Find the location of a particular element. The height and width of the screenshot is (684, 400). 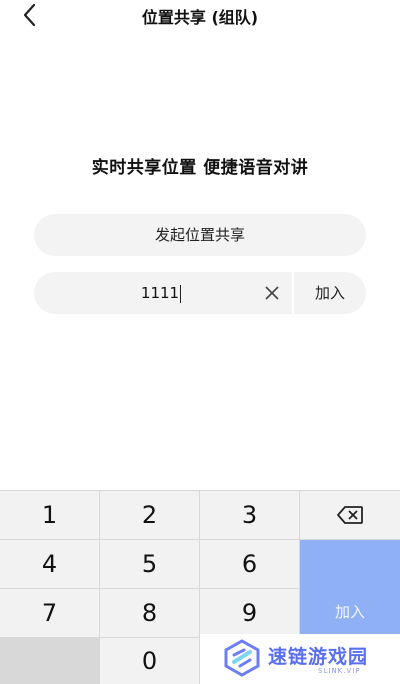

subtitle: 实时共享位置 便捷语音对讲 is located at coordinates (200, 168).